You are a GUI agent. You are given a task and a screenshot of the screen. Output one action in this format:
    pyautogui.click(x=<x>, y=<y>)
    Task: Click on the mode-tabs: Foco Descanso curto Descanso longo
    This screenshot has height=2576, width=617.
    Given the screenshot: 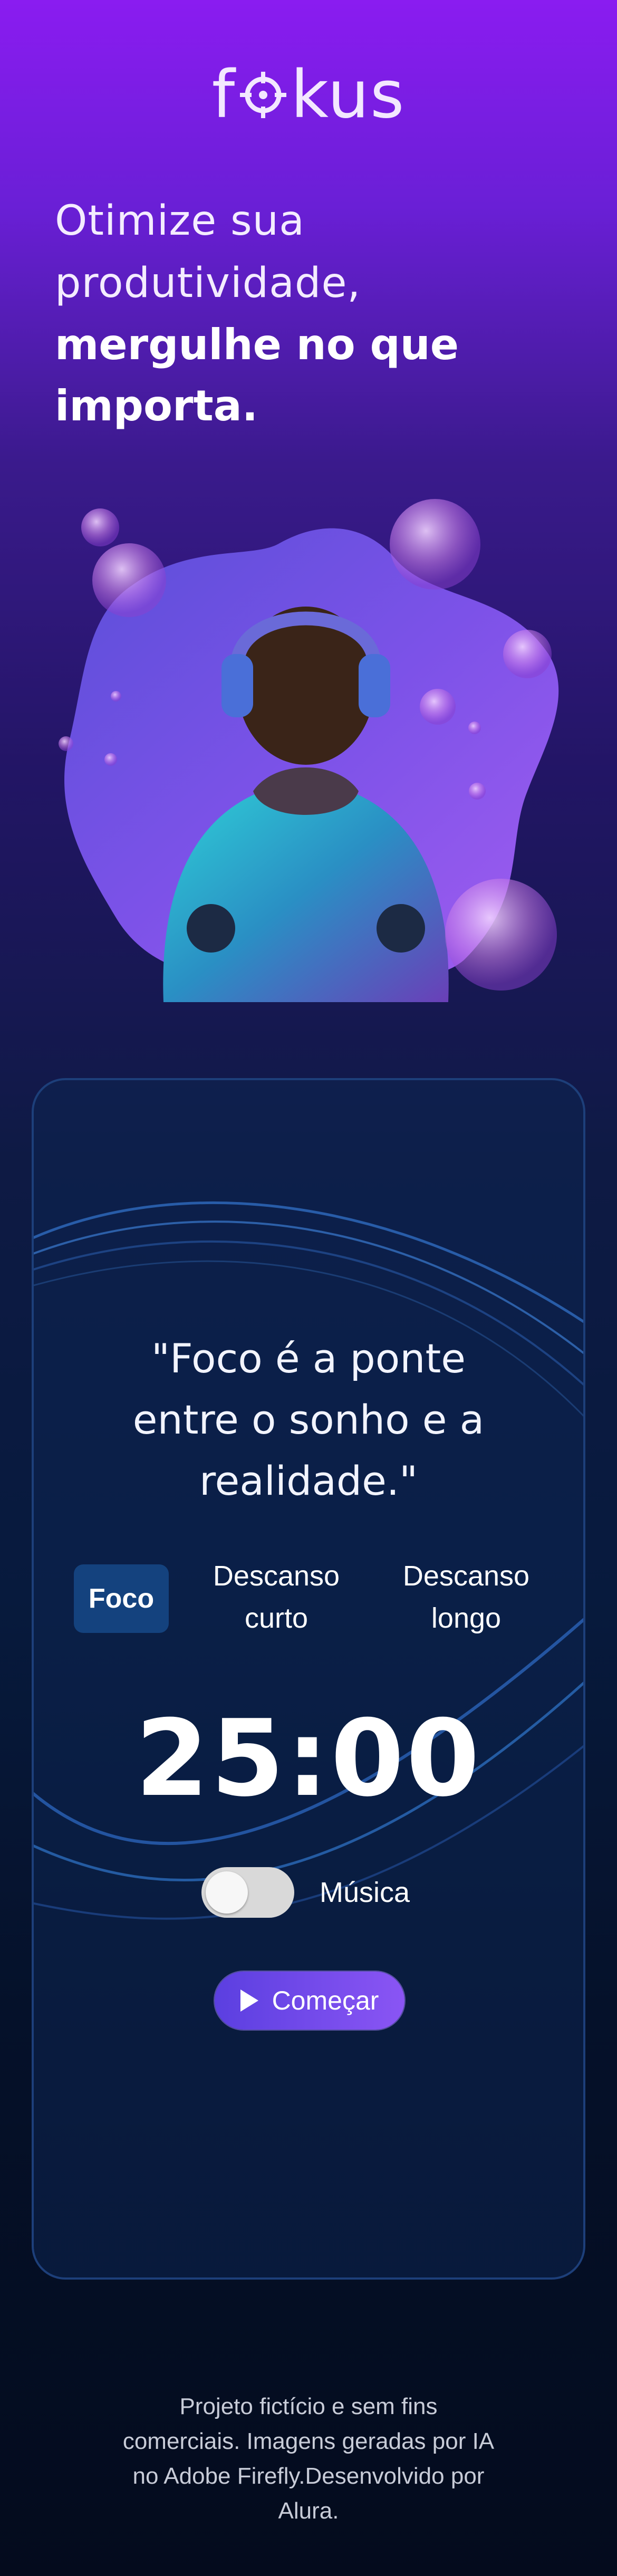 What is the action you would take?
    pyautogui.click(x=308, y=1597)
    